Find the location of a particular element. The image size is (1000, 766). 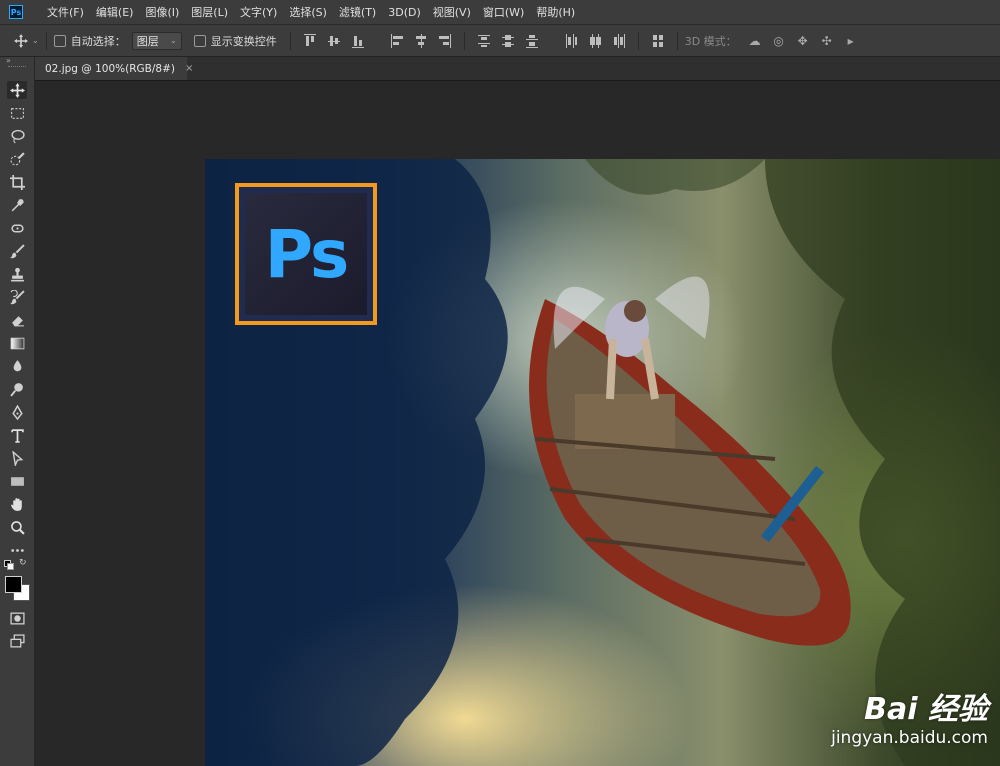

menu-type: 文字(Y) is located at coordinates (258, 12).